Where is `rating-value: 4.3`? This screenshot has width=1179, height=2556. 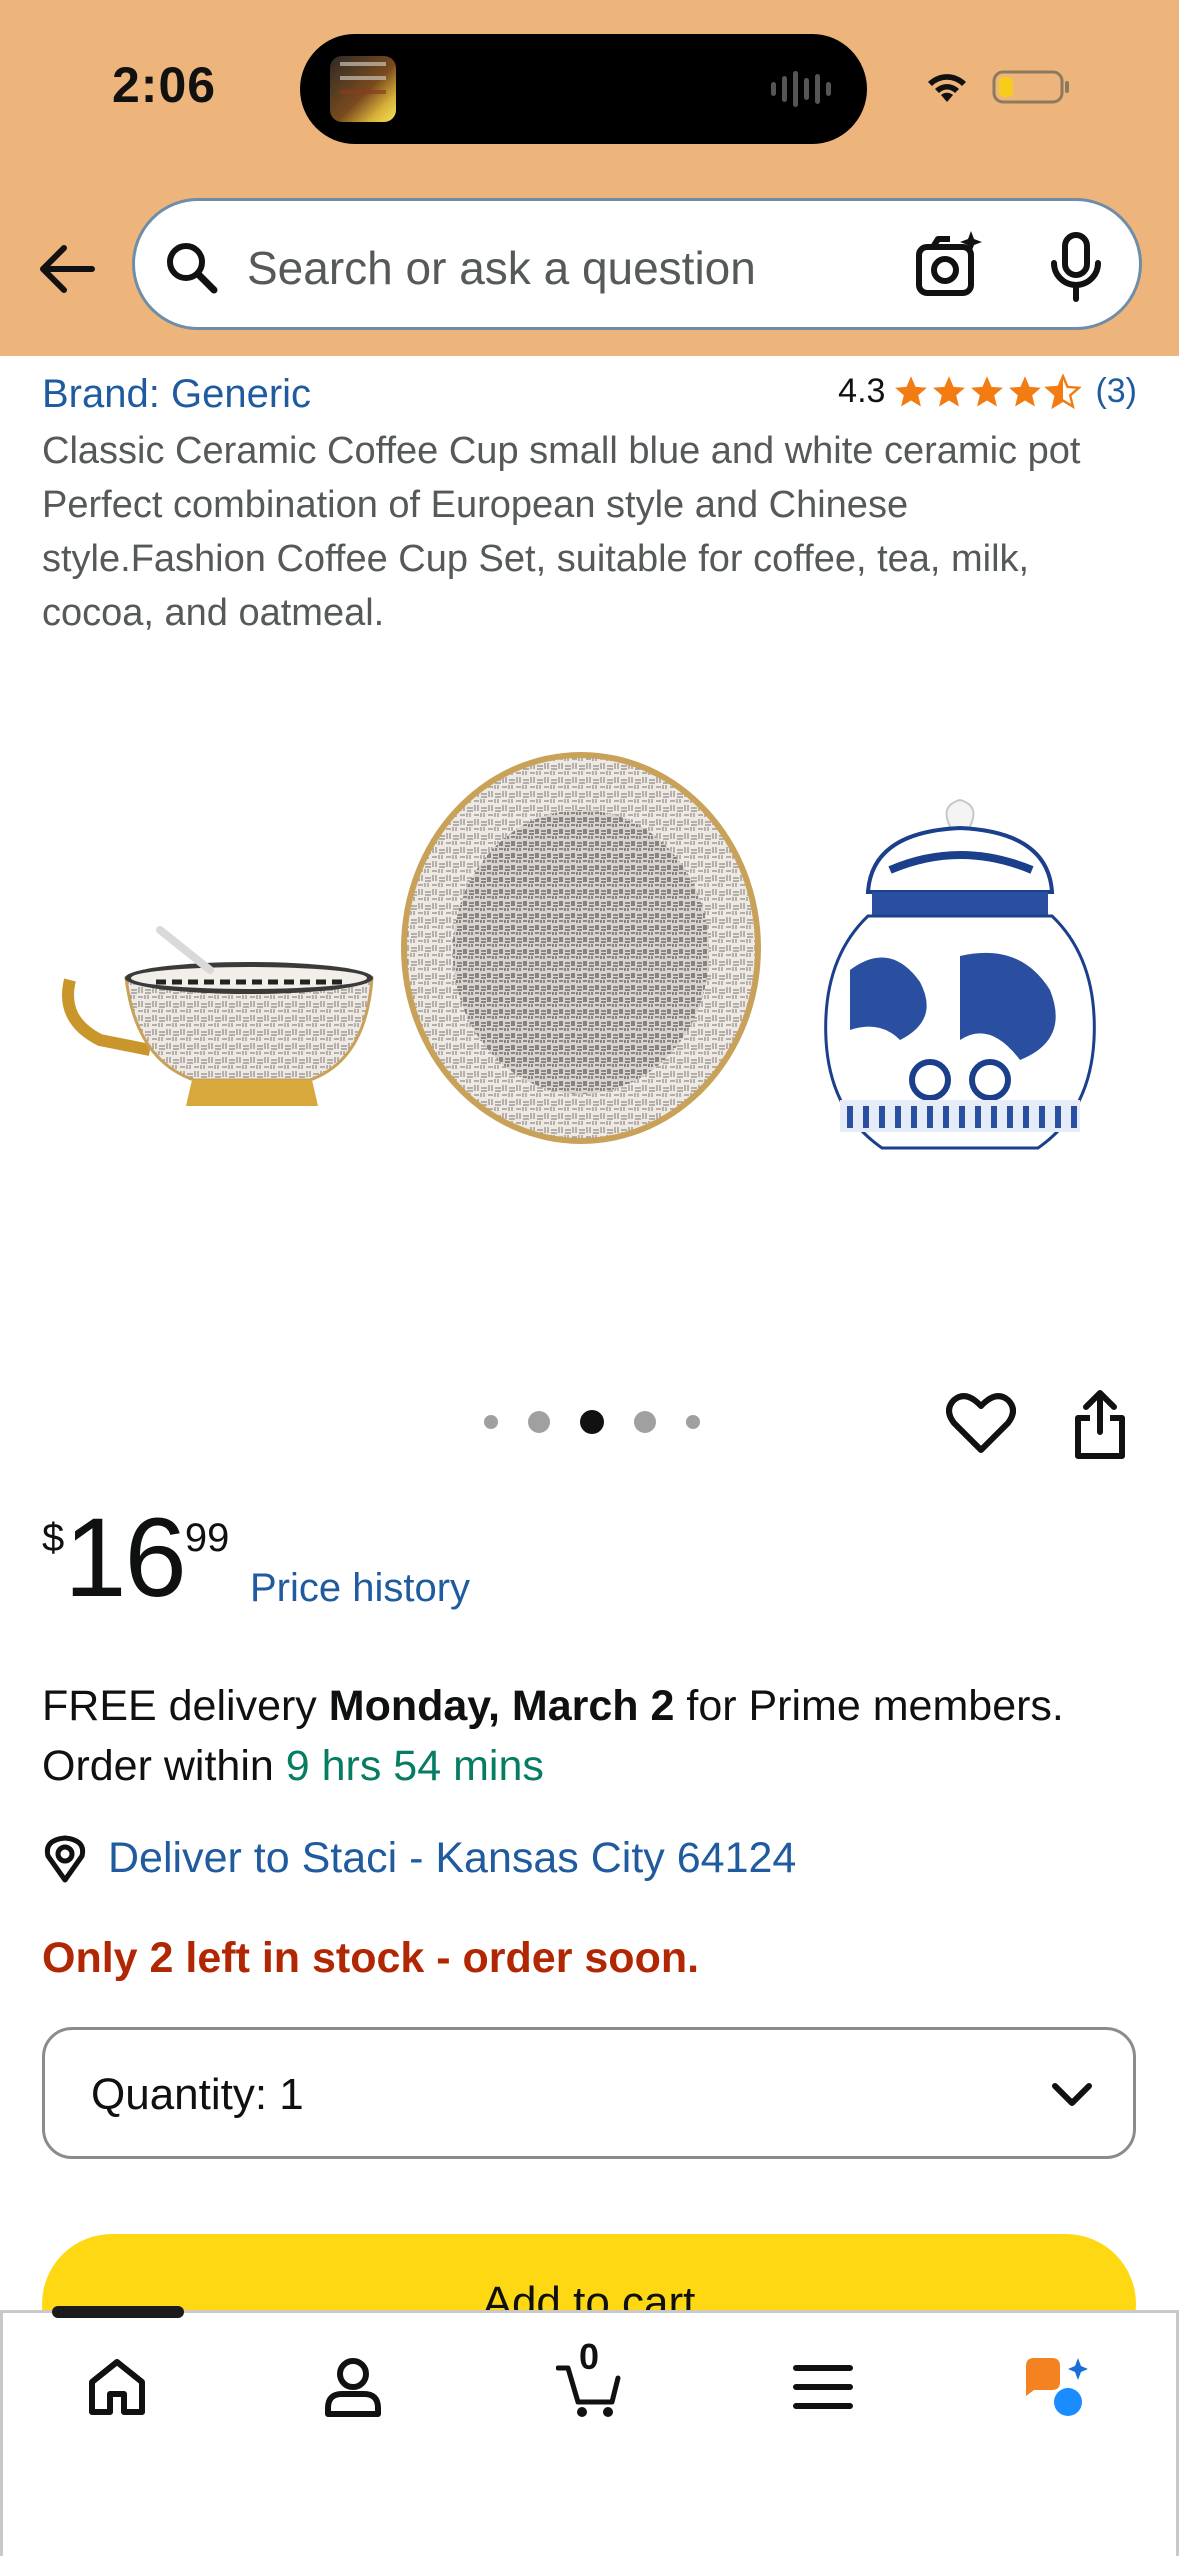 rating-value: 4.3 is located at coordinates (862, 391).